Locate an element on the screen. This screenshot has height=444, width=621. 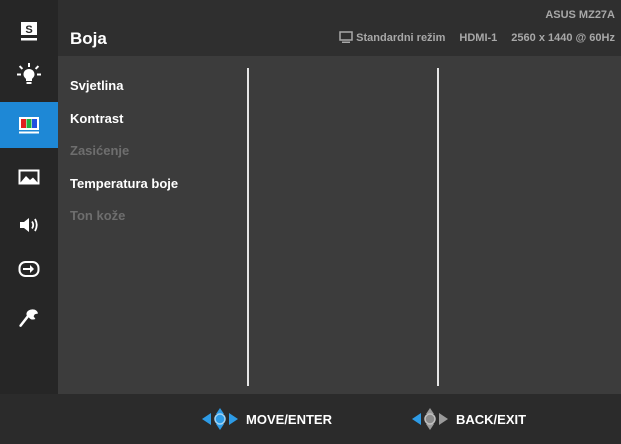
back-exit-label: BACK/EXIT is located at coordinates (491, 419).